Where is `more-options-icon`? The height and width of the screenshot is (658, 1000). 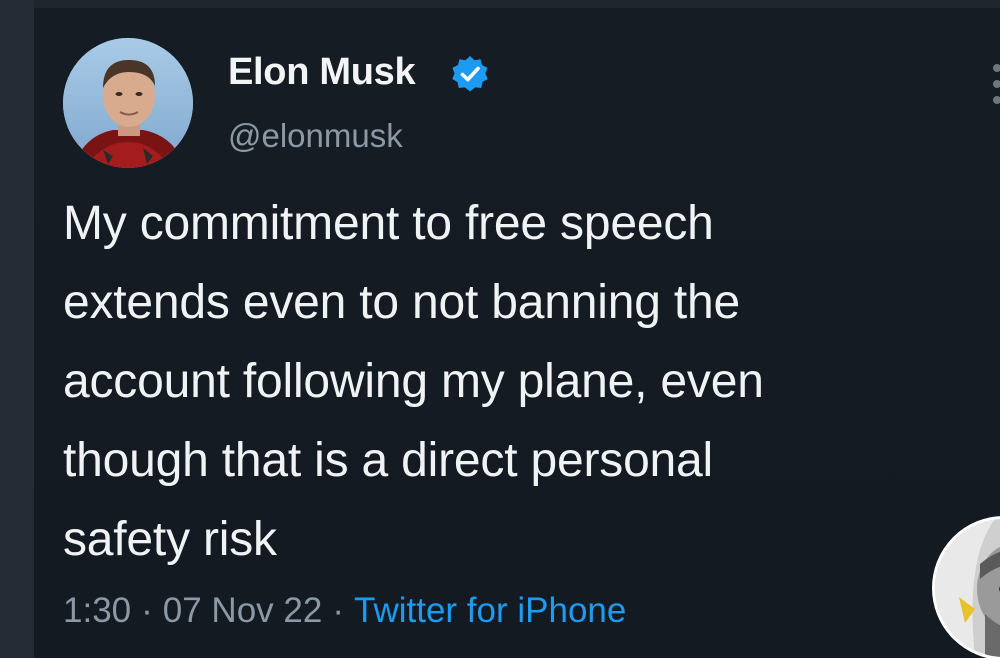
more-options-icon is located at coordinates (992, 80).